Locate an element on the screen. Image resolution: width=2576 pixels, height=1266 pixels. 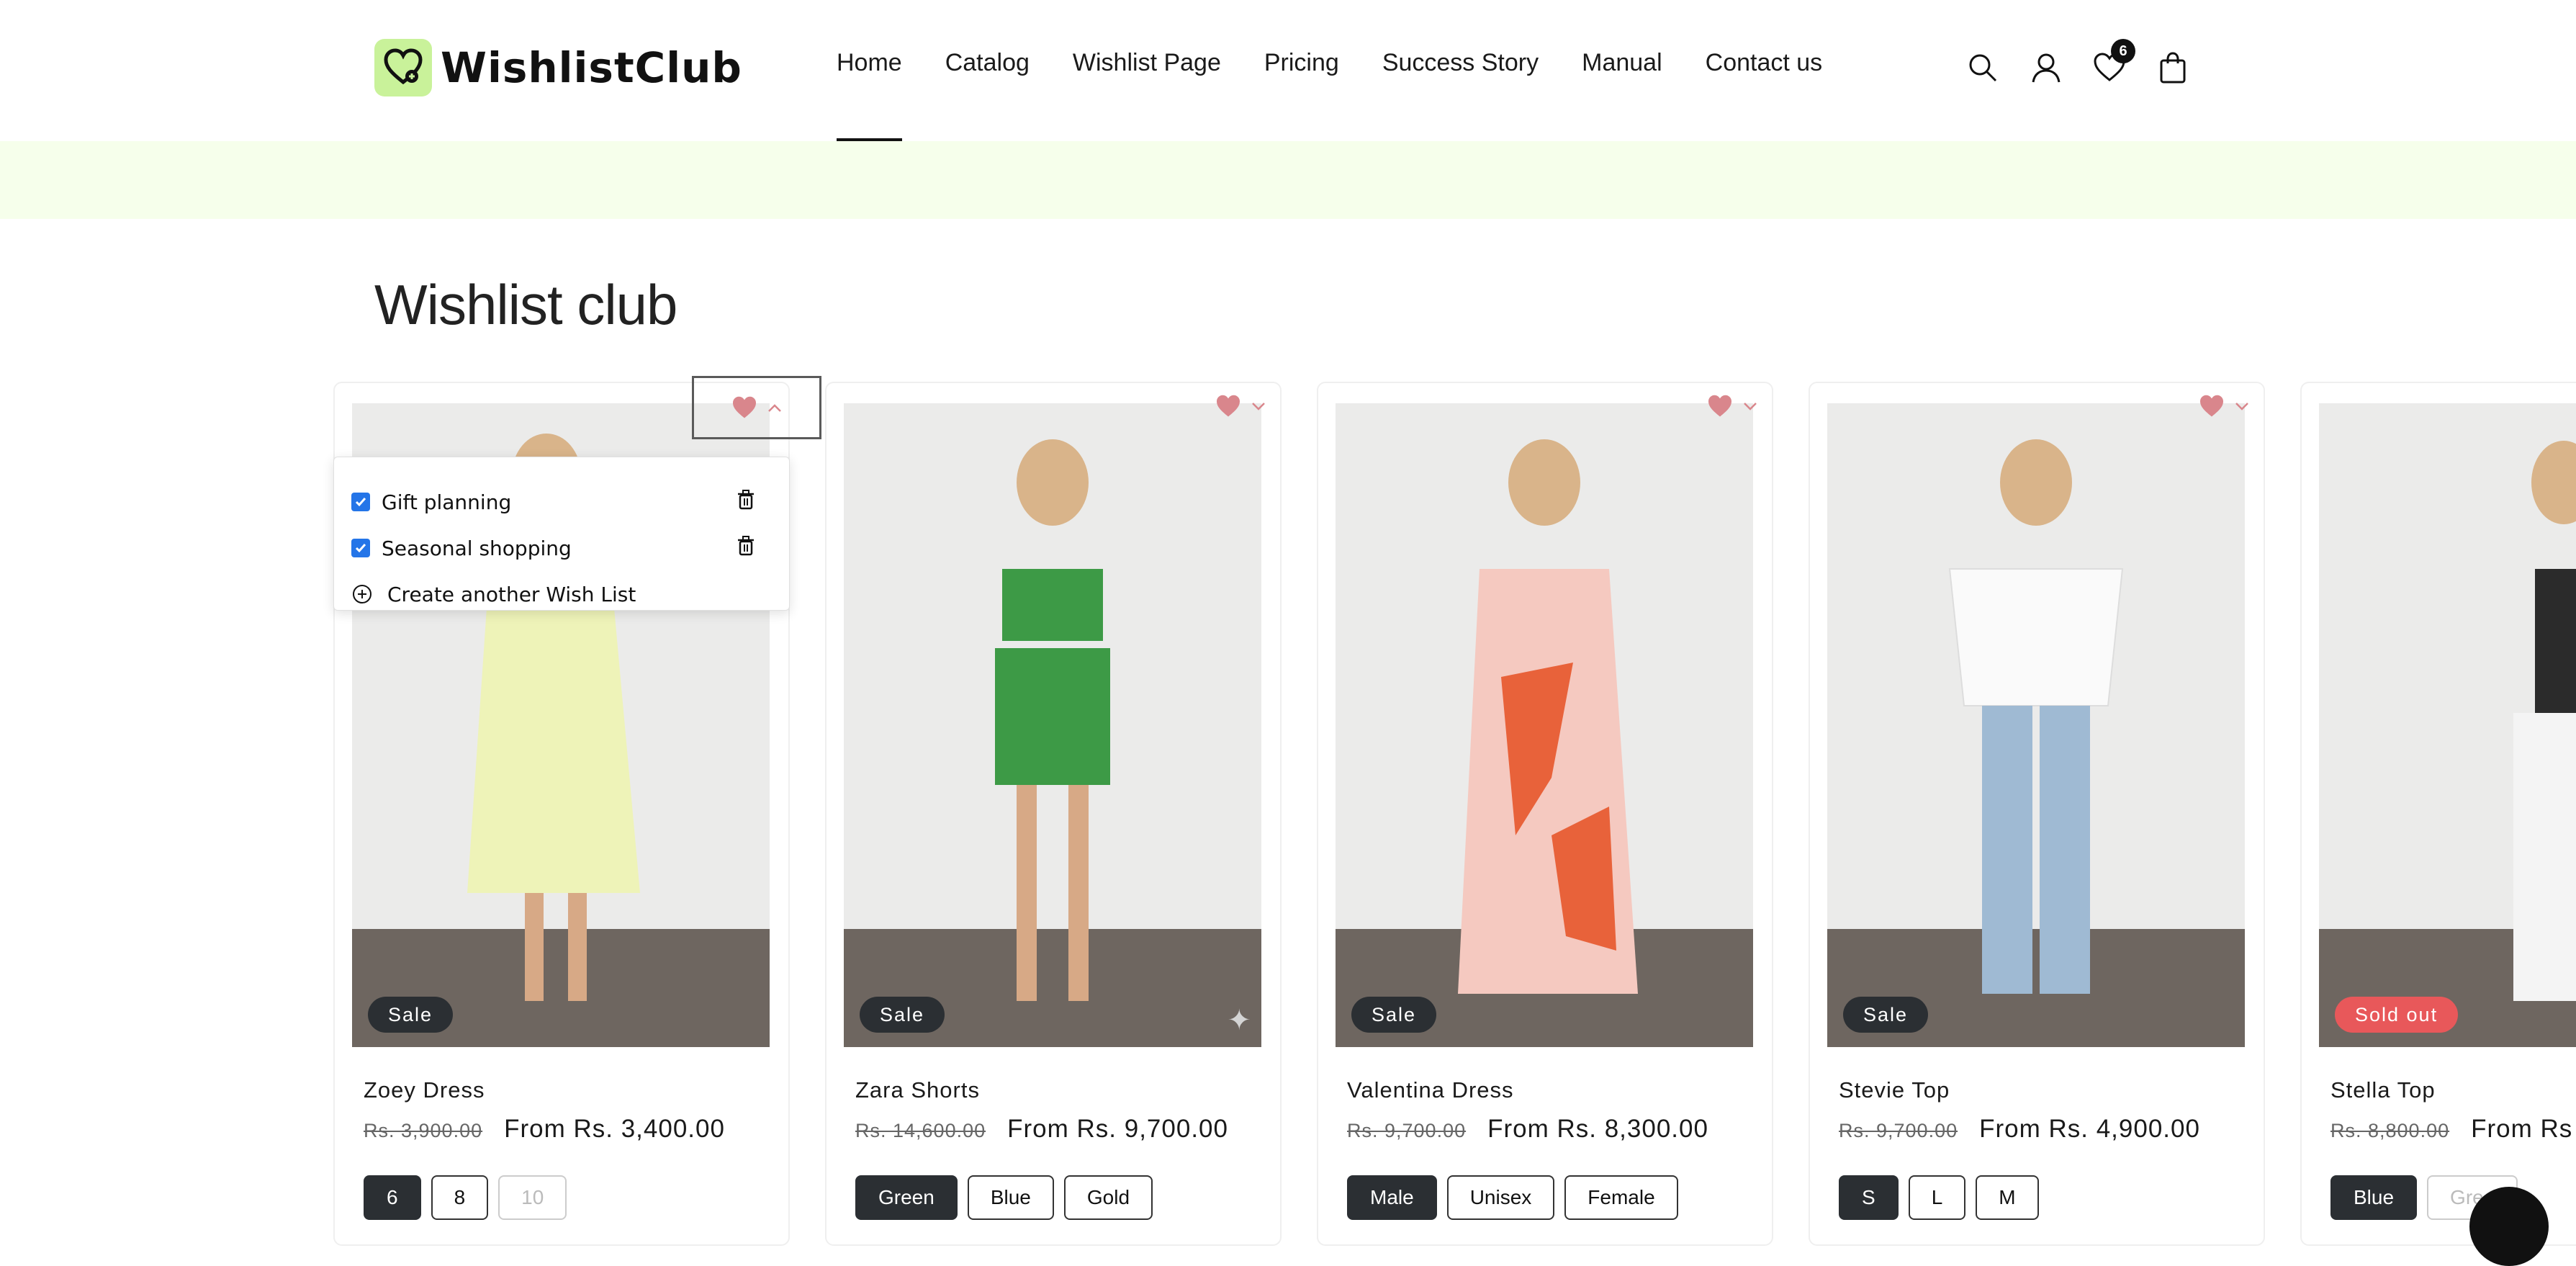
compare-at-price: Rs. 14,600.00 is located at coordinates (920, 1131).